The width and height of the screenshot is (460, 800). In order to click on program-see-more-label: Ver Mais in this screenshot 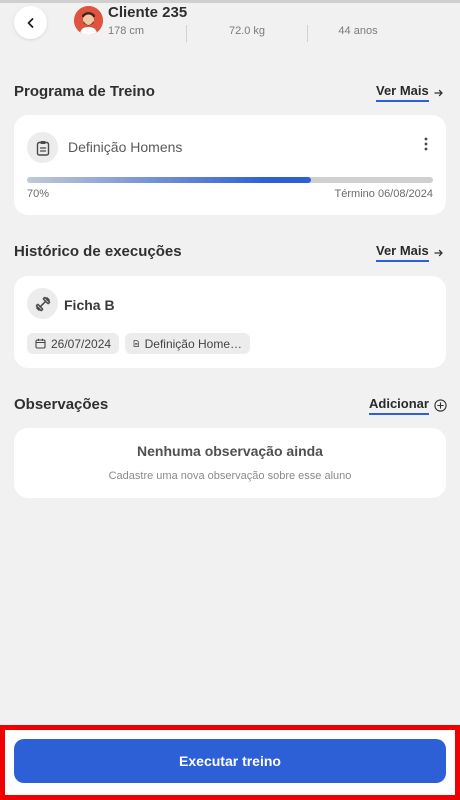, I will do `click(402, 92)`.